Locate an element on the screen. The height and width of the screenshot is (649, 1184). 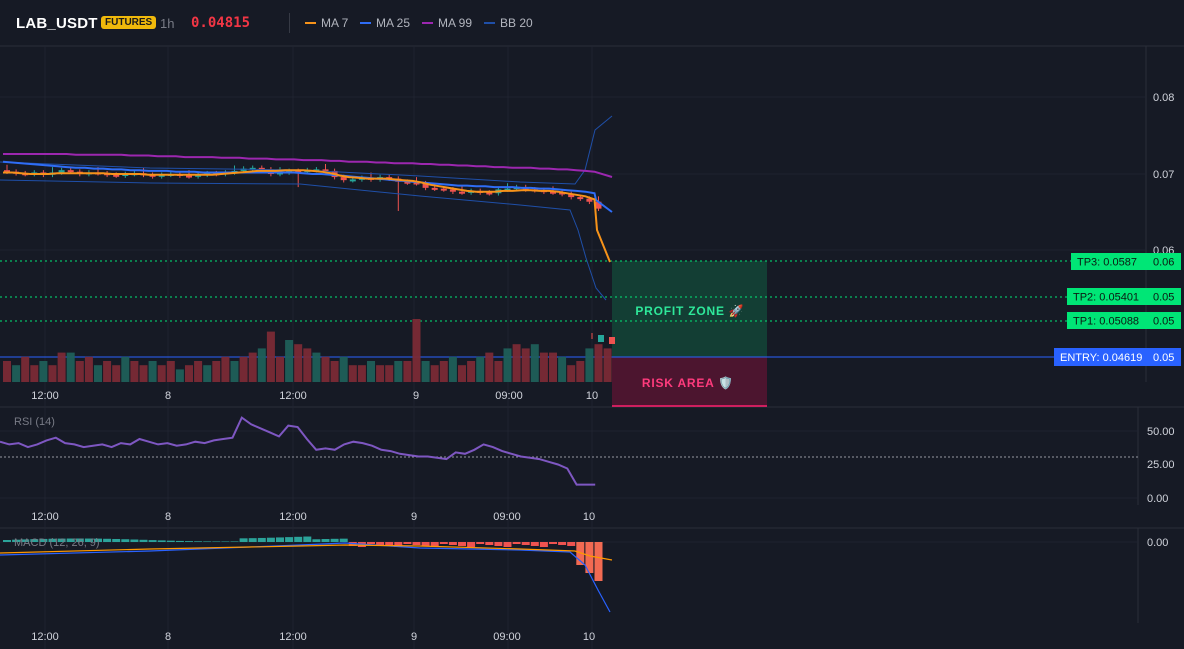
macd-time-axis: 12:00 8 12:00 9 09:00 10 is located at coordinates (313, 637).